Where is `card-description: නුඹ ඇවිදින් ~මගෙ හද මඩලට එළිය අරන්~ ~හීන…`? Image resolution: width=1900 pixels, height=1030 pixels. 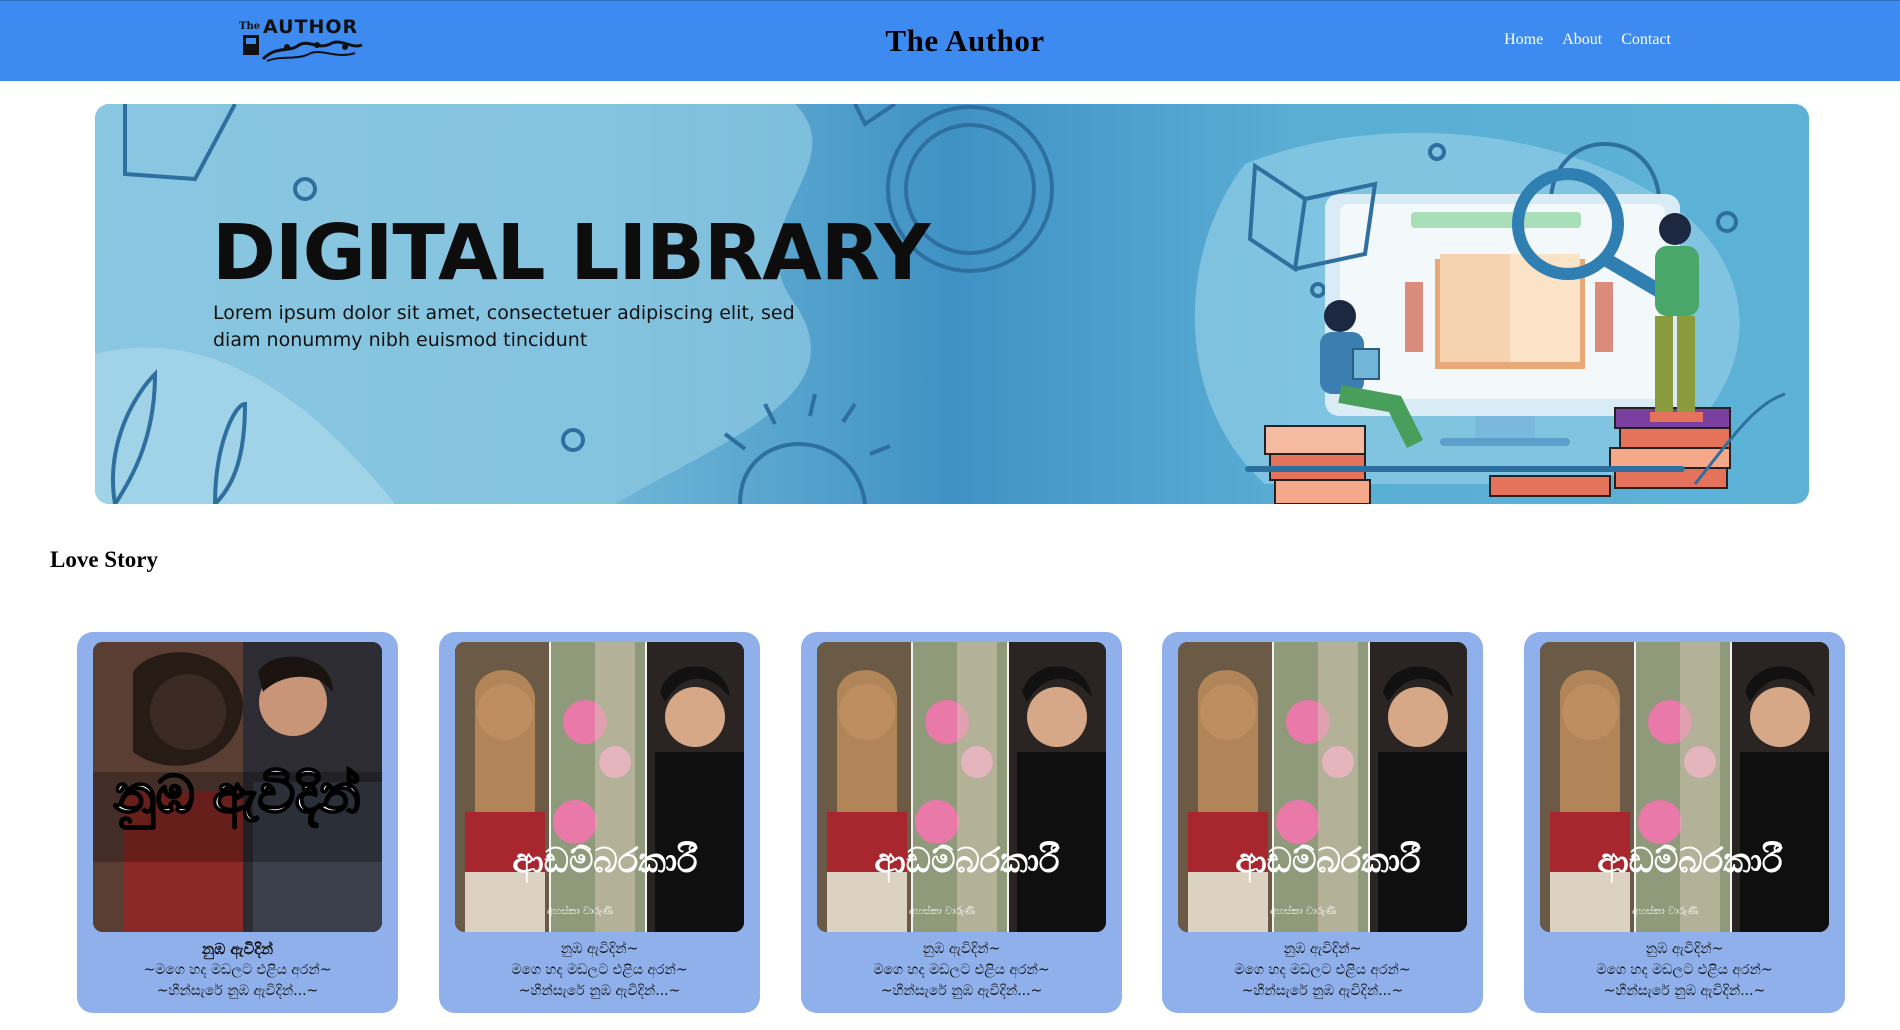 card-description: නුඹ ඇවිදින් ~මගෙ හද මඩලට එළිය අරන්~ ~හීන… is located at coordinates (237, 970).